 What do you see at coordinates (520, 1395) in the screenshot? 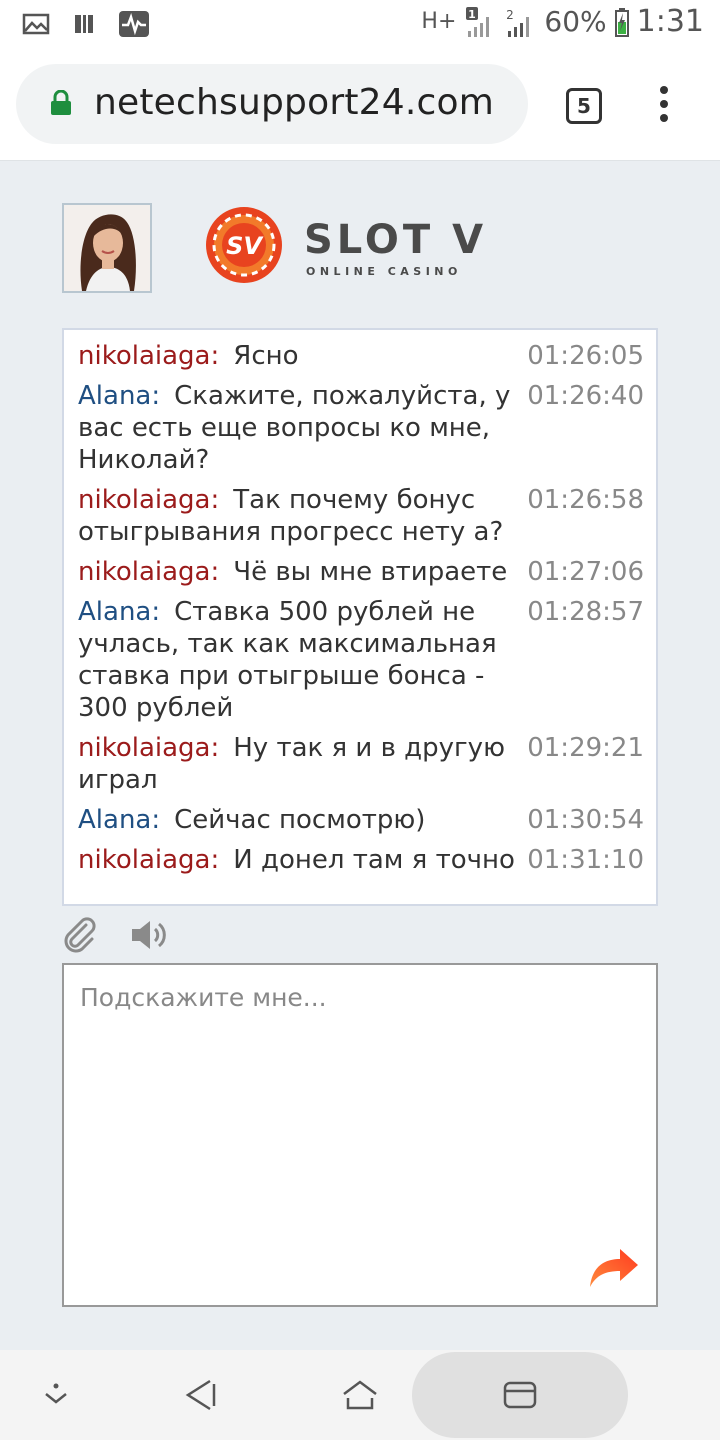
I see `recent-apps-icon` at bounding box center [520, 1395].